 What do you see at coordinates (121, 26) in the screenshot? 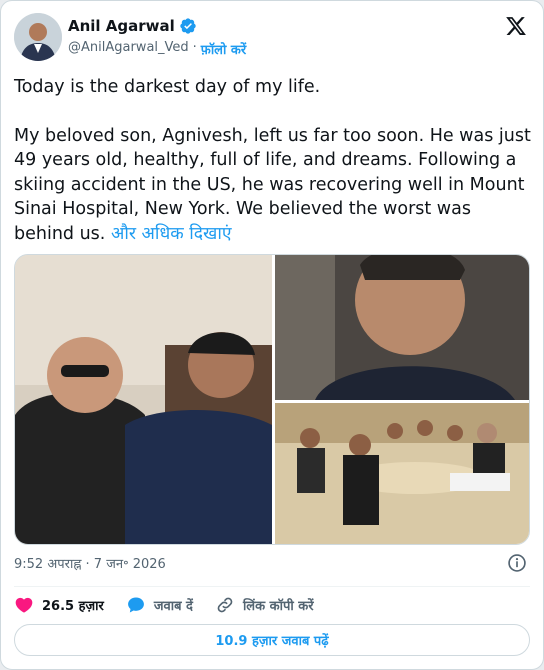
I see `author-name: Anil Agarwal` at bounding box center [121, 26].